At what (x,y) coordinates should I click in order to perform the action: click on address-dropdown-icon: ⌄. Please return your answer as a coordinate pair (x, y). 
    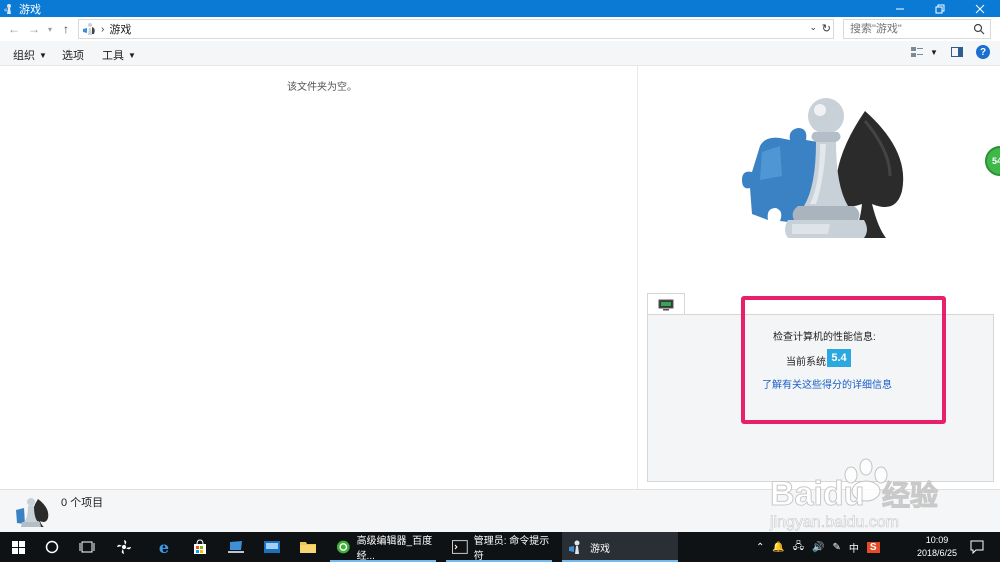
    Looking at the image, I should click on (813, 27).